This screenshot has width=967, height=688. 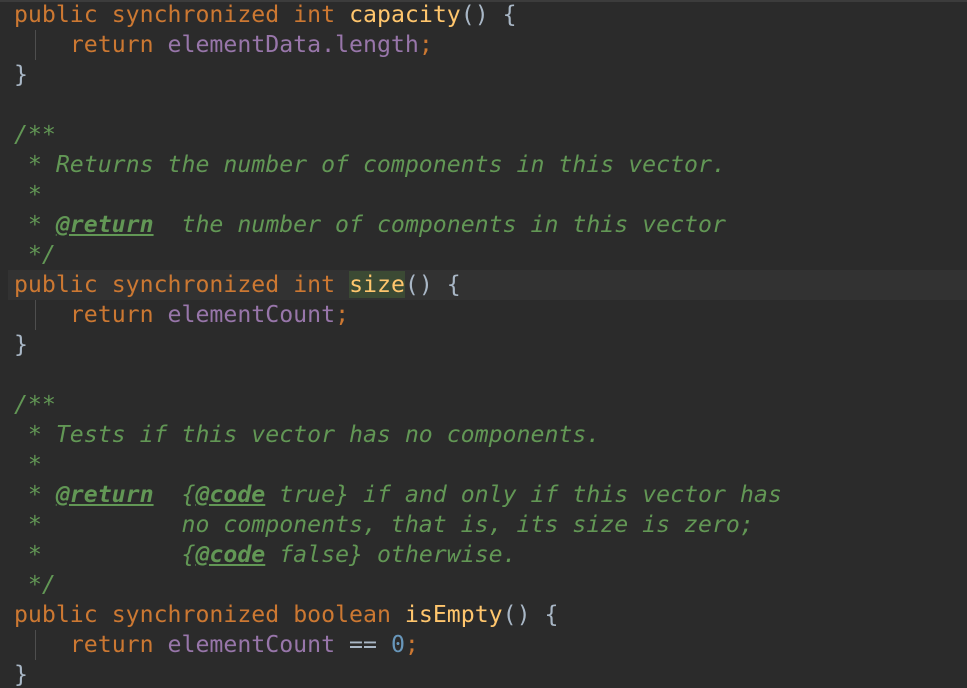 What do you see at coordinates (4, 344) in the screenshot?
I see `editor-left-margin` at bounding box center [4, 344].